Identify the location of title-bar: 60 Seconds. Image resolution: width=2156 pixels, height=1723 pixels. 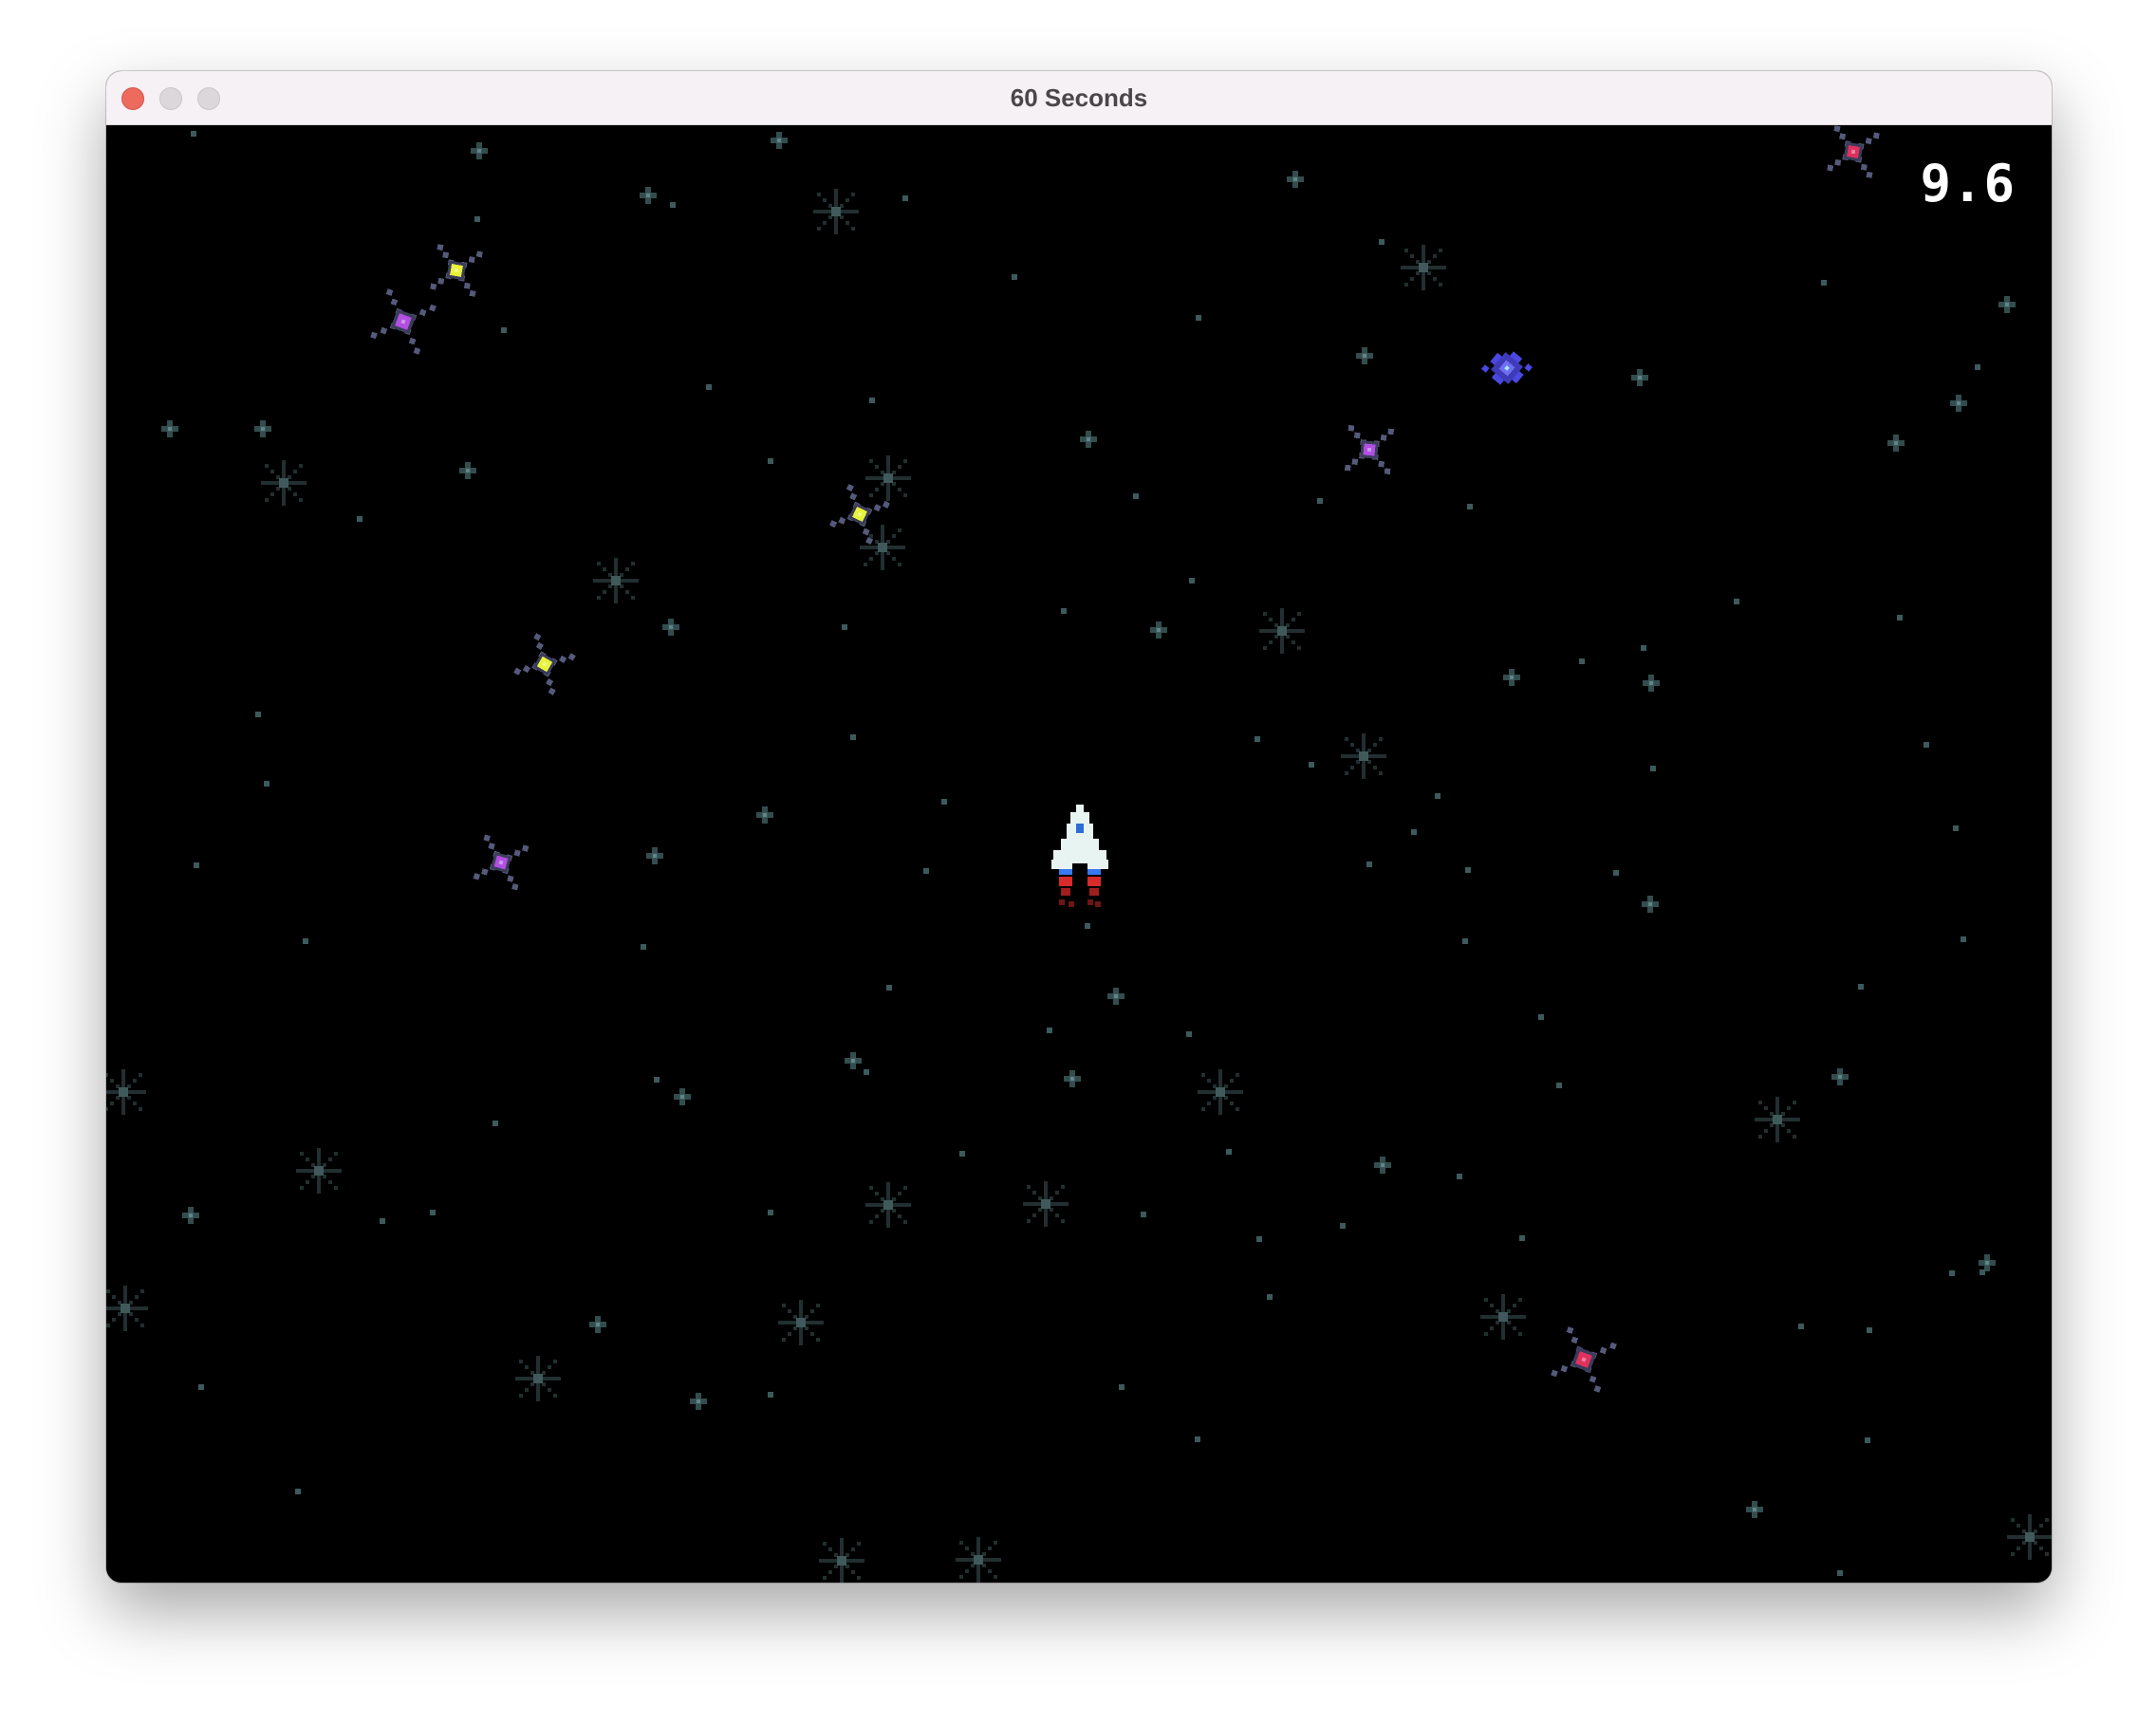
(1079, 98).